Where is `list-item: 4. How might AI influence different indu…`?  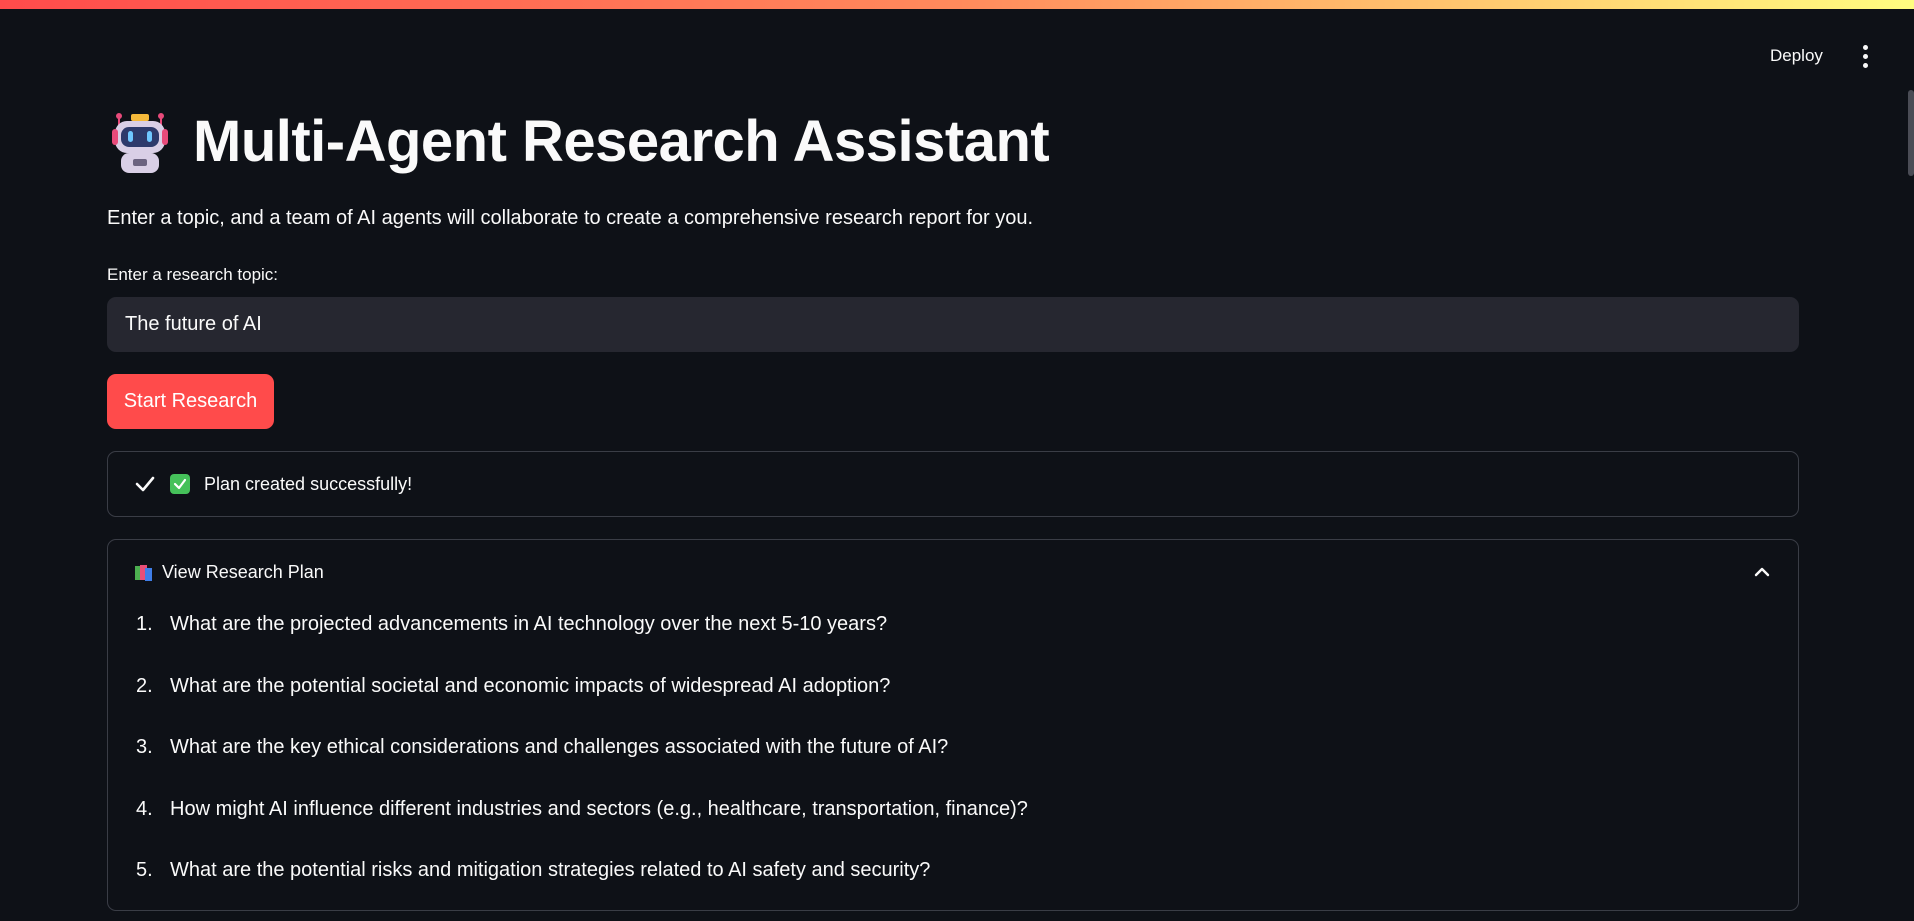
list-item: 4. How might AI influence different indu… is located at coordinates (582, 829).